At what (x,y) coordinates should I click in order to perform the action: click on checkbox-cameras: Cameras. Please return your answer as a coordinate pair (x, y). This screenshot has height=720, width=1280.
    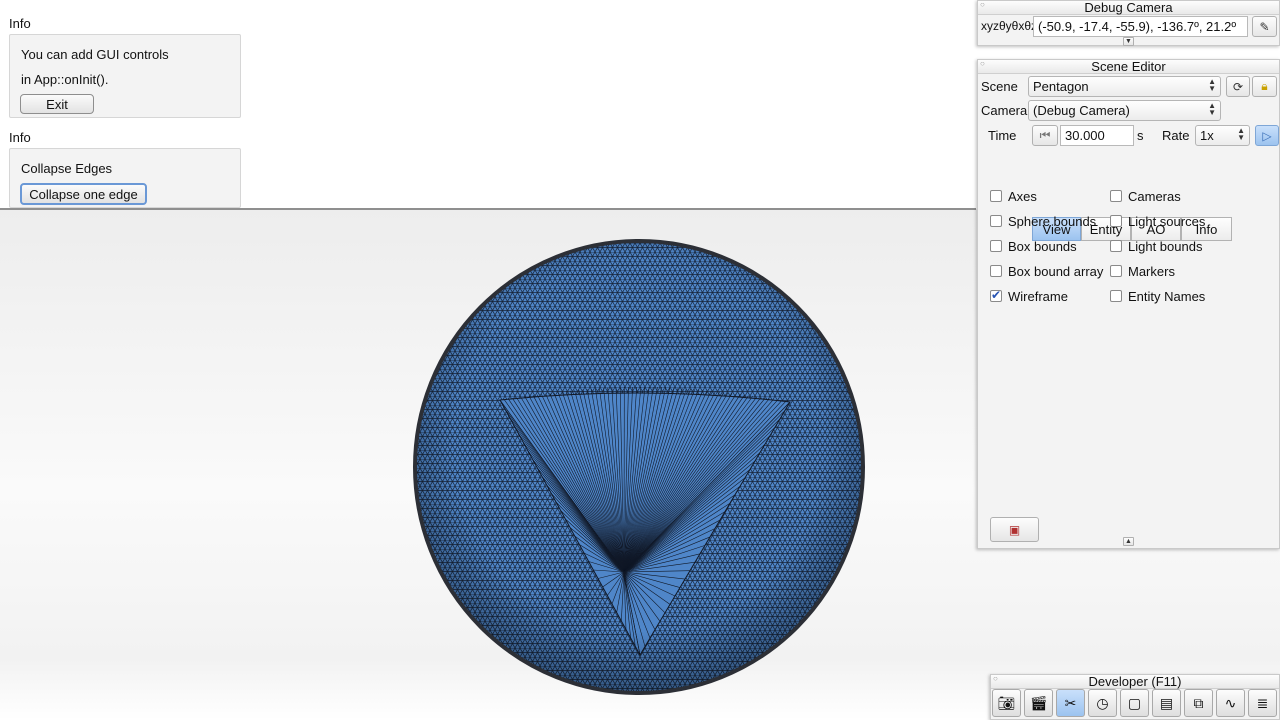
    Looking at the image, I should click on (1145, 196).